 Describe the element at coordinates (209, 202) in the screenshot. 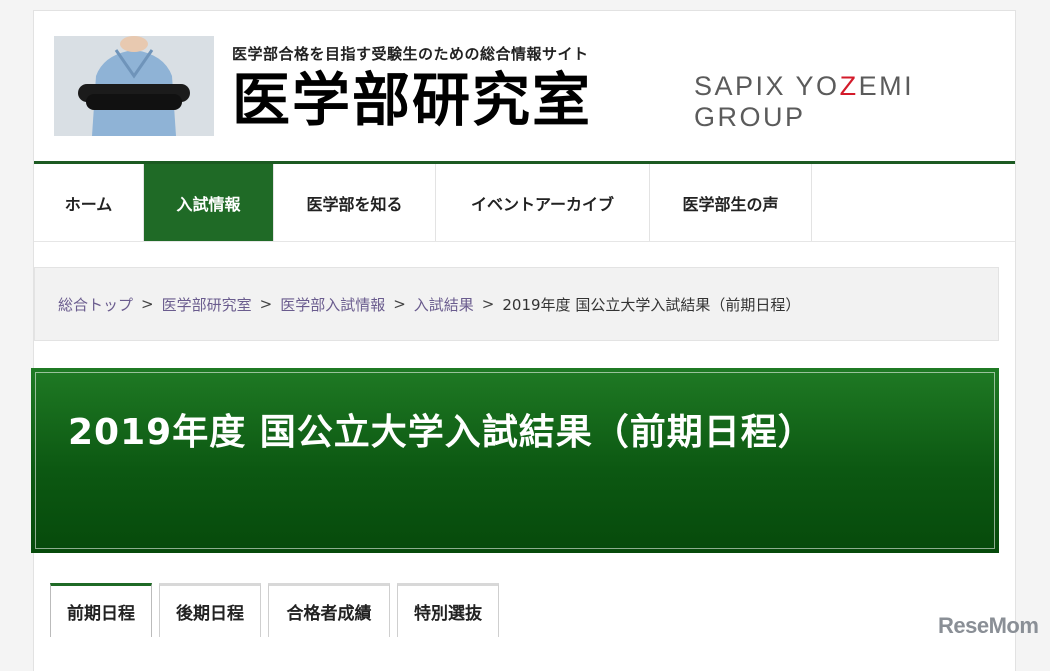

I see `nav-item-admission-info: 入試情報` at that location.